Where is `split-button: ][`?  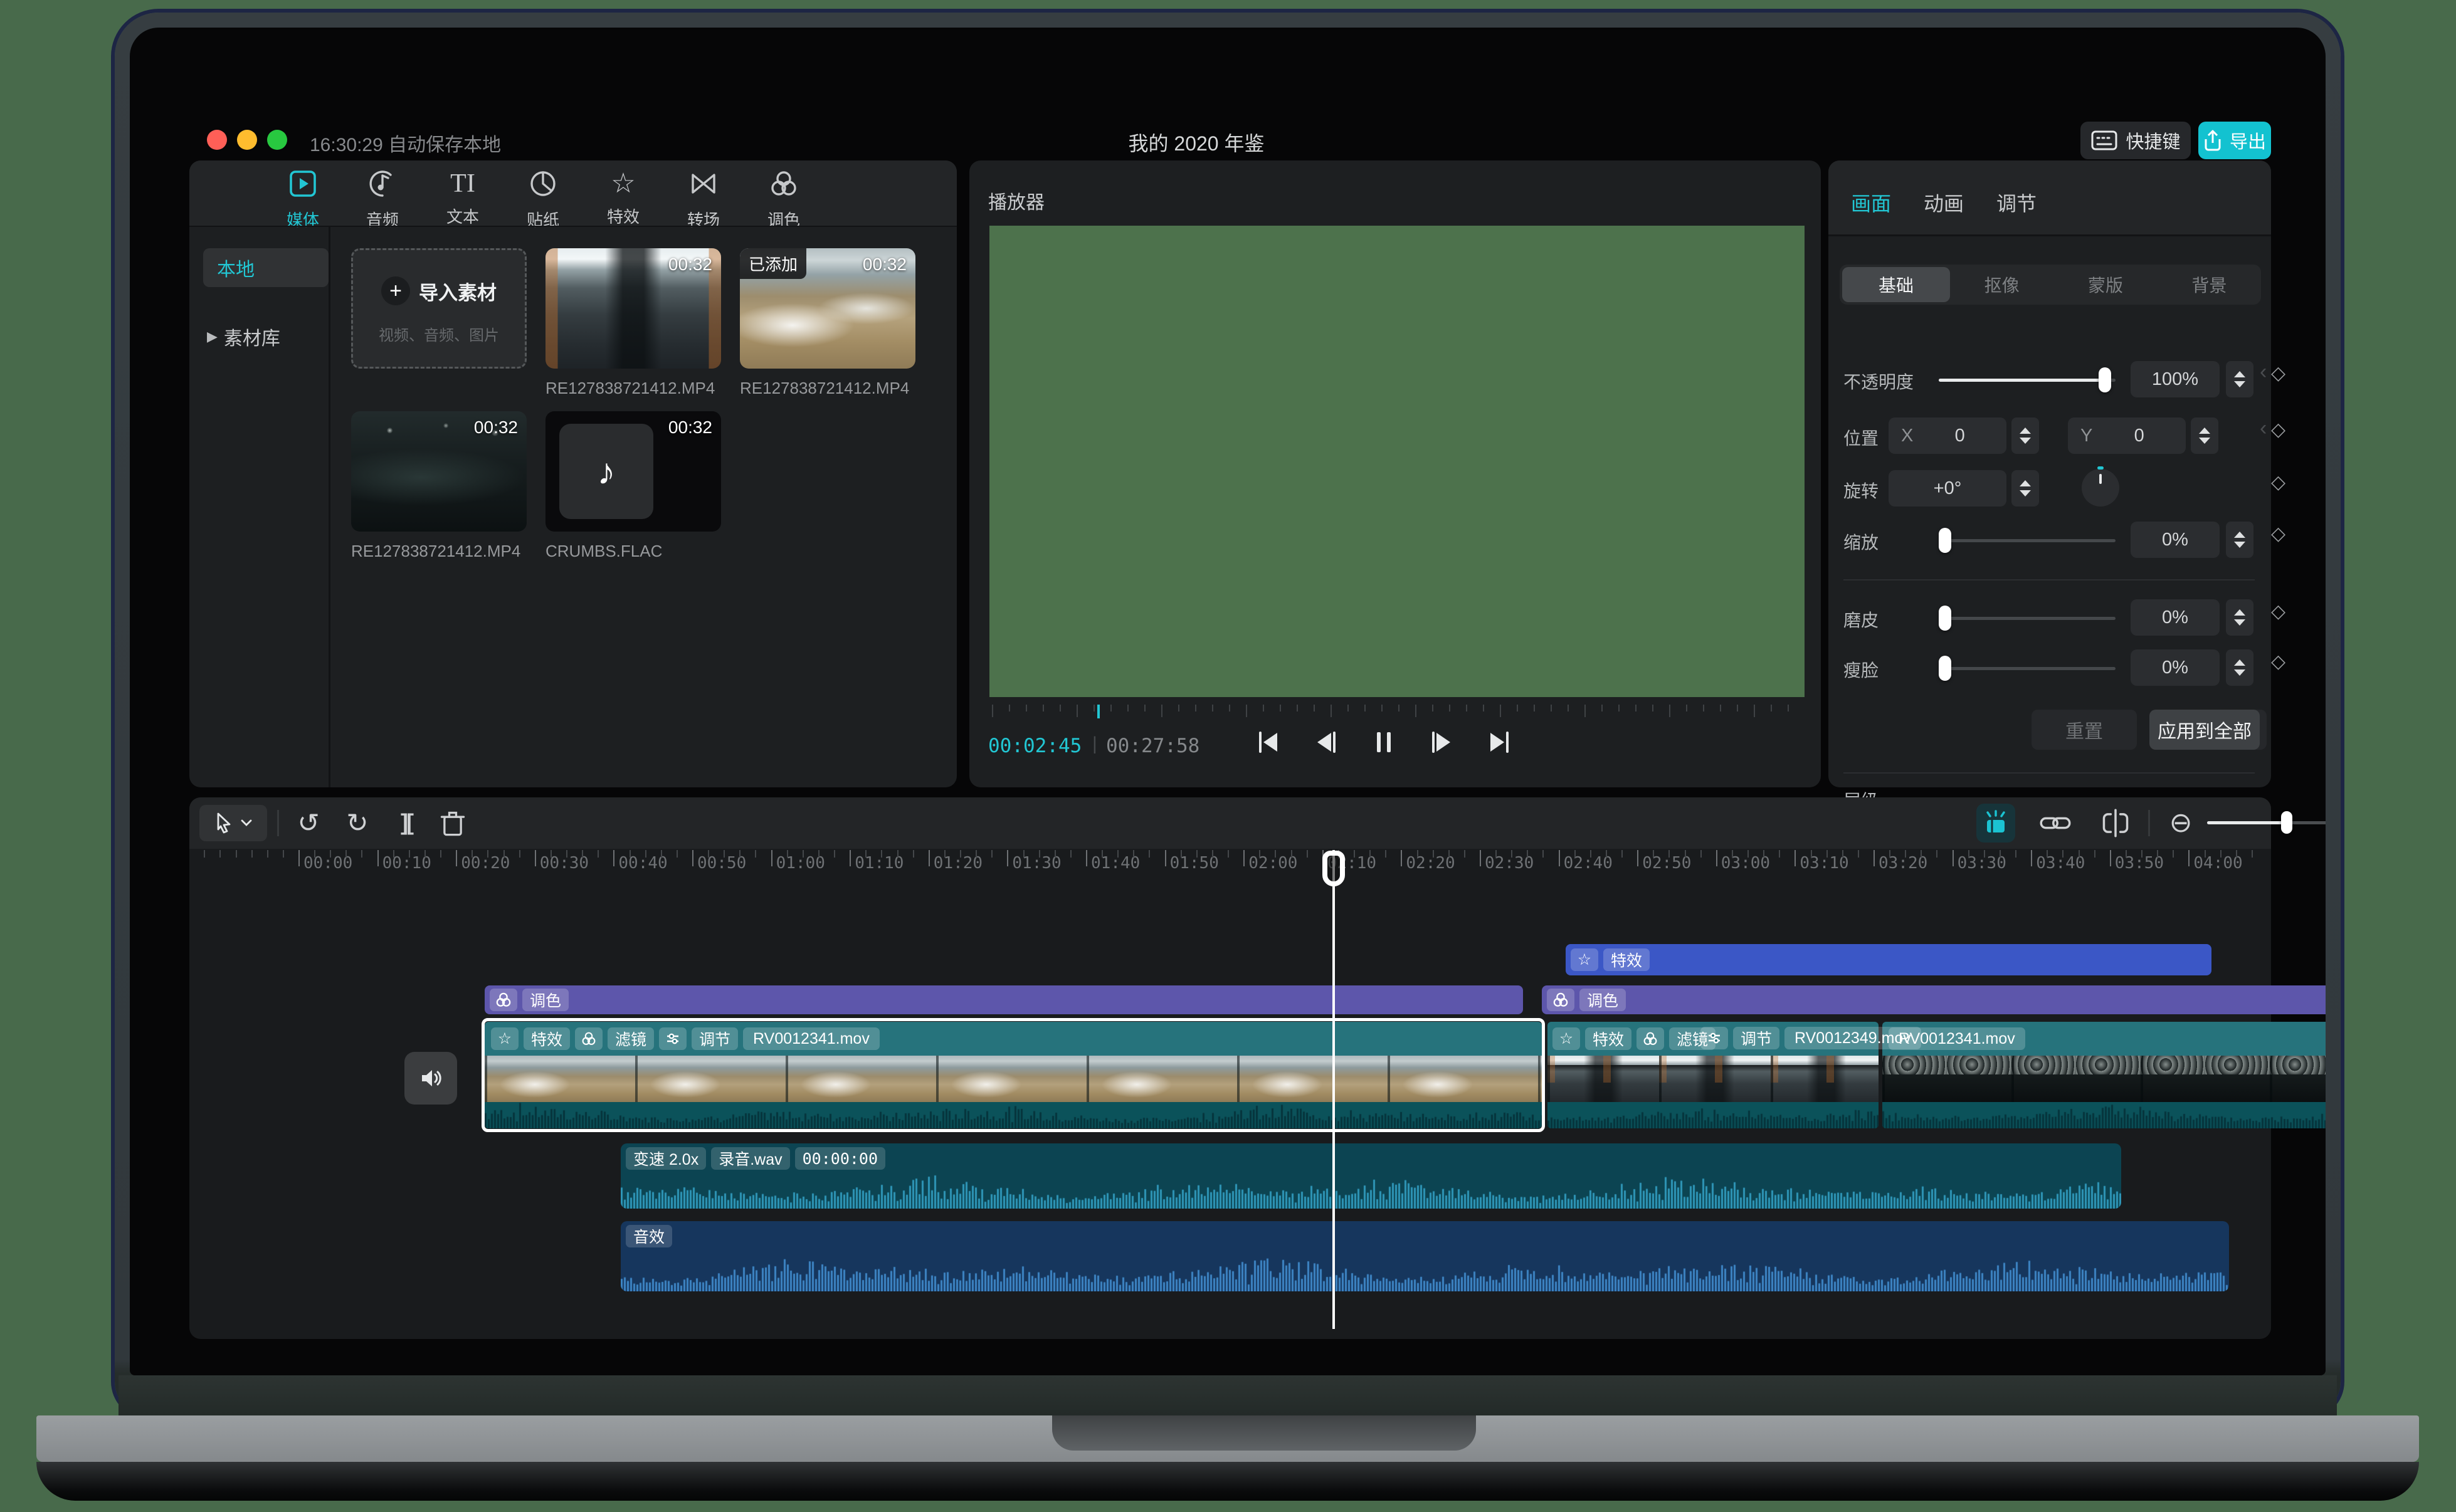
split-button: ][ is located at coordinates (407, 823).